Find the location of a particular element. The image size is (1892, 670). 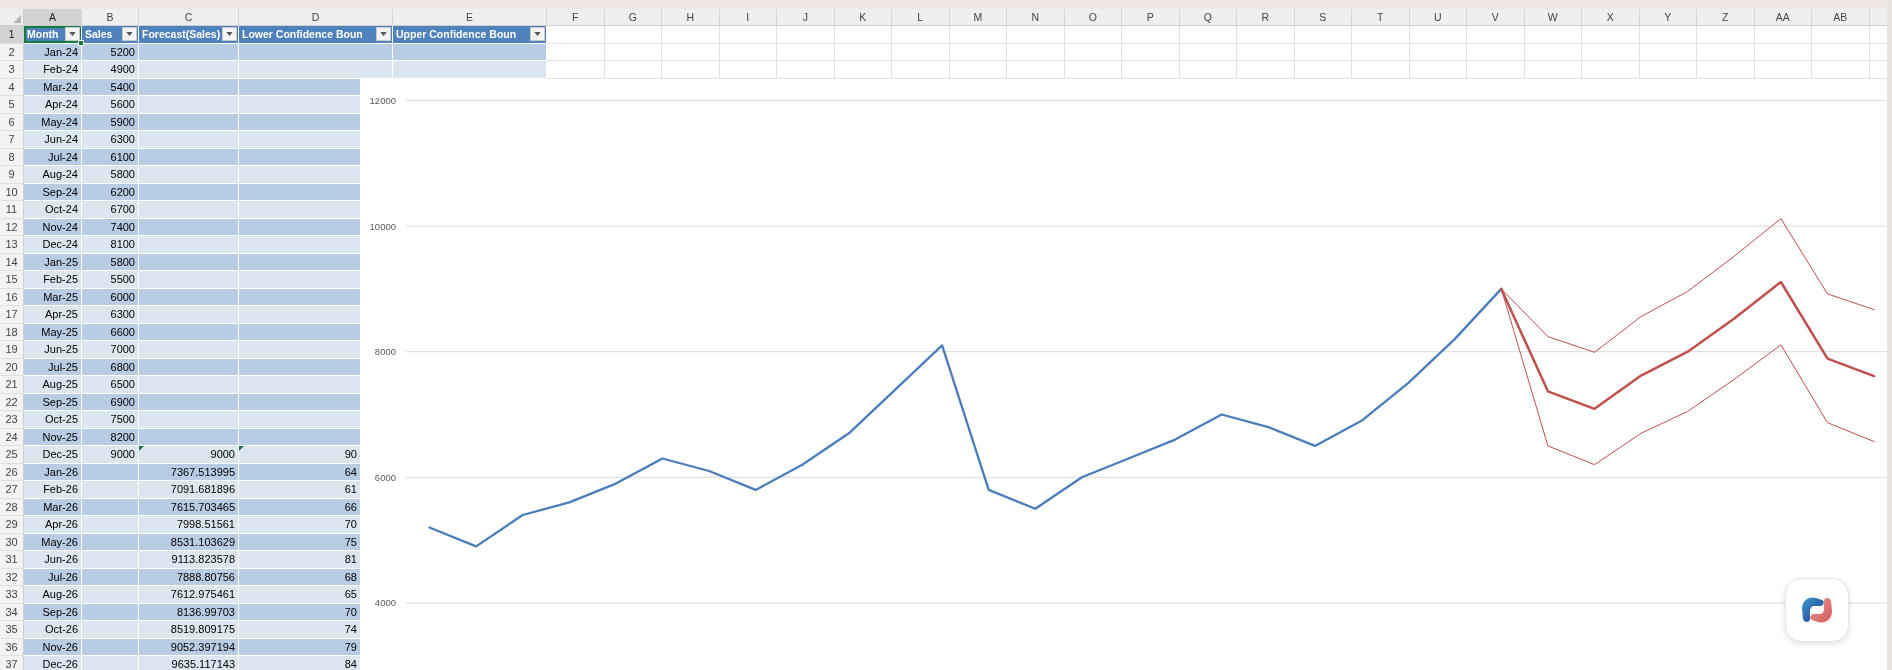

row-header: 27 is located at coordinates (12, 490).